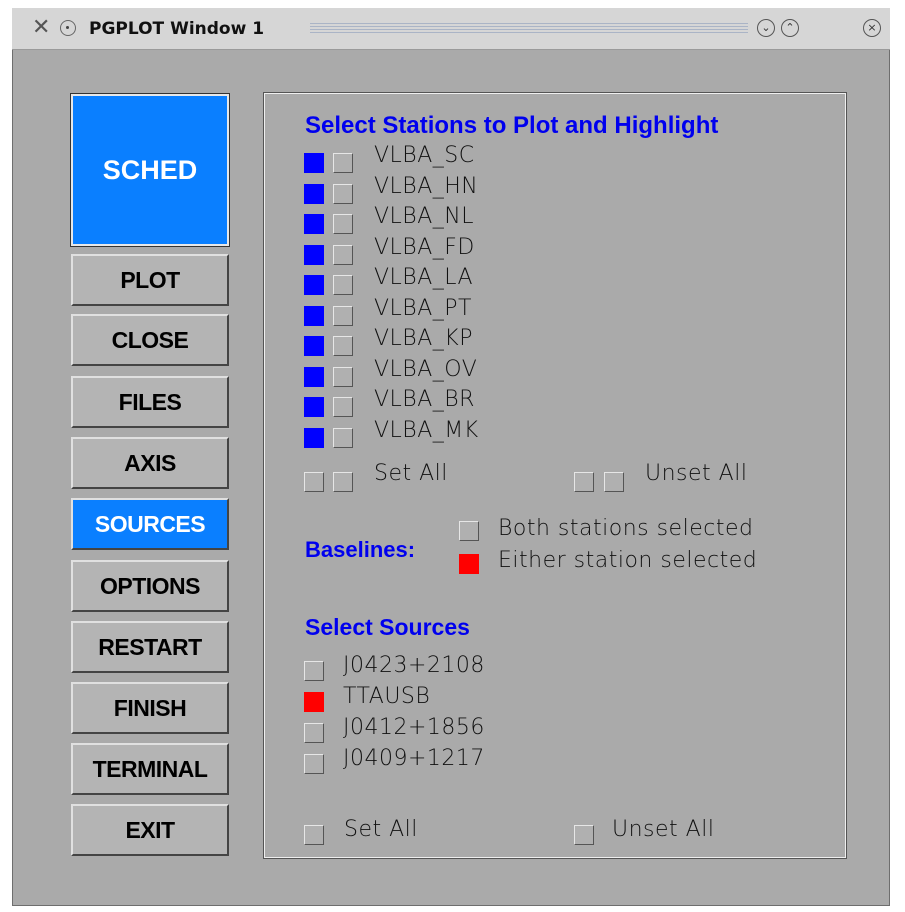 The height and width of the screenshot is (912, 905). Describe the element at coordinates (424, 399) in the screenshot. I see `station-label: VLBA_BR` at that location.